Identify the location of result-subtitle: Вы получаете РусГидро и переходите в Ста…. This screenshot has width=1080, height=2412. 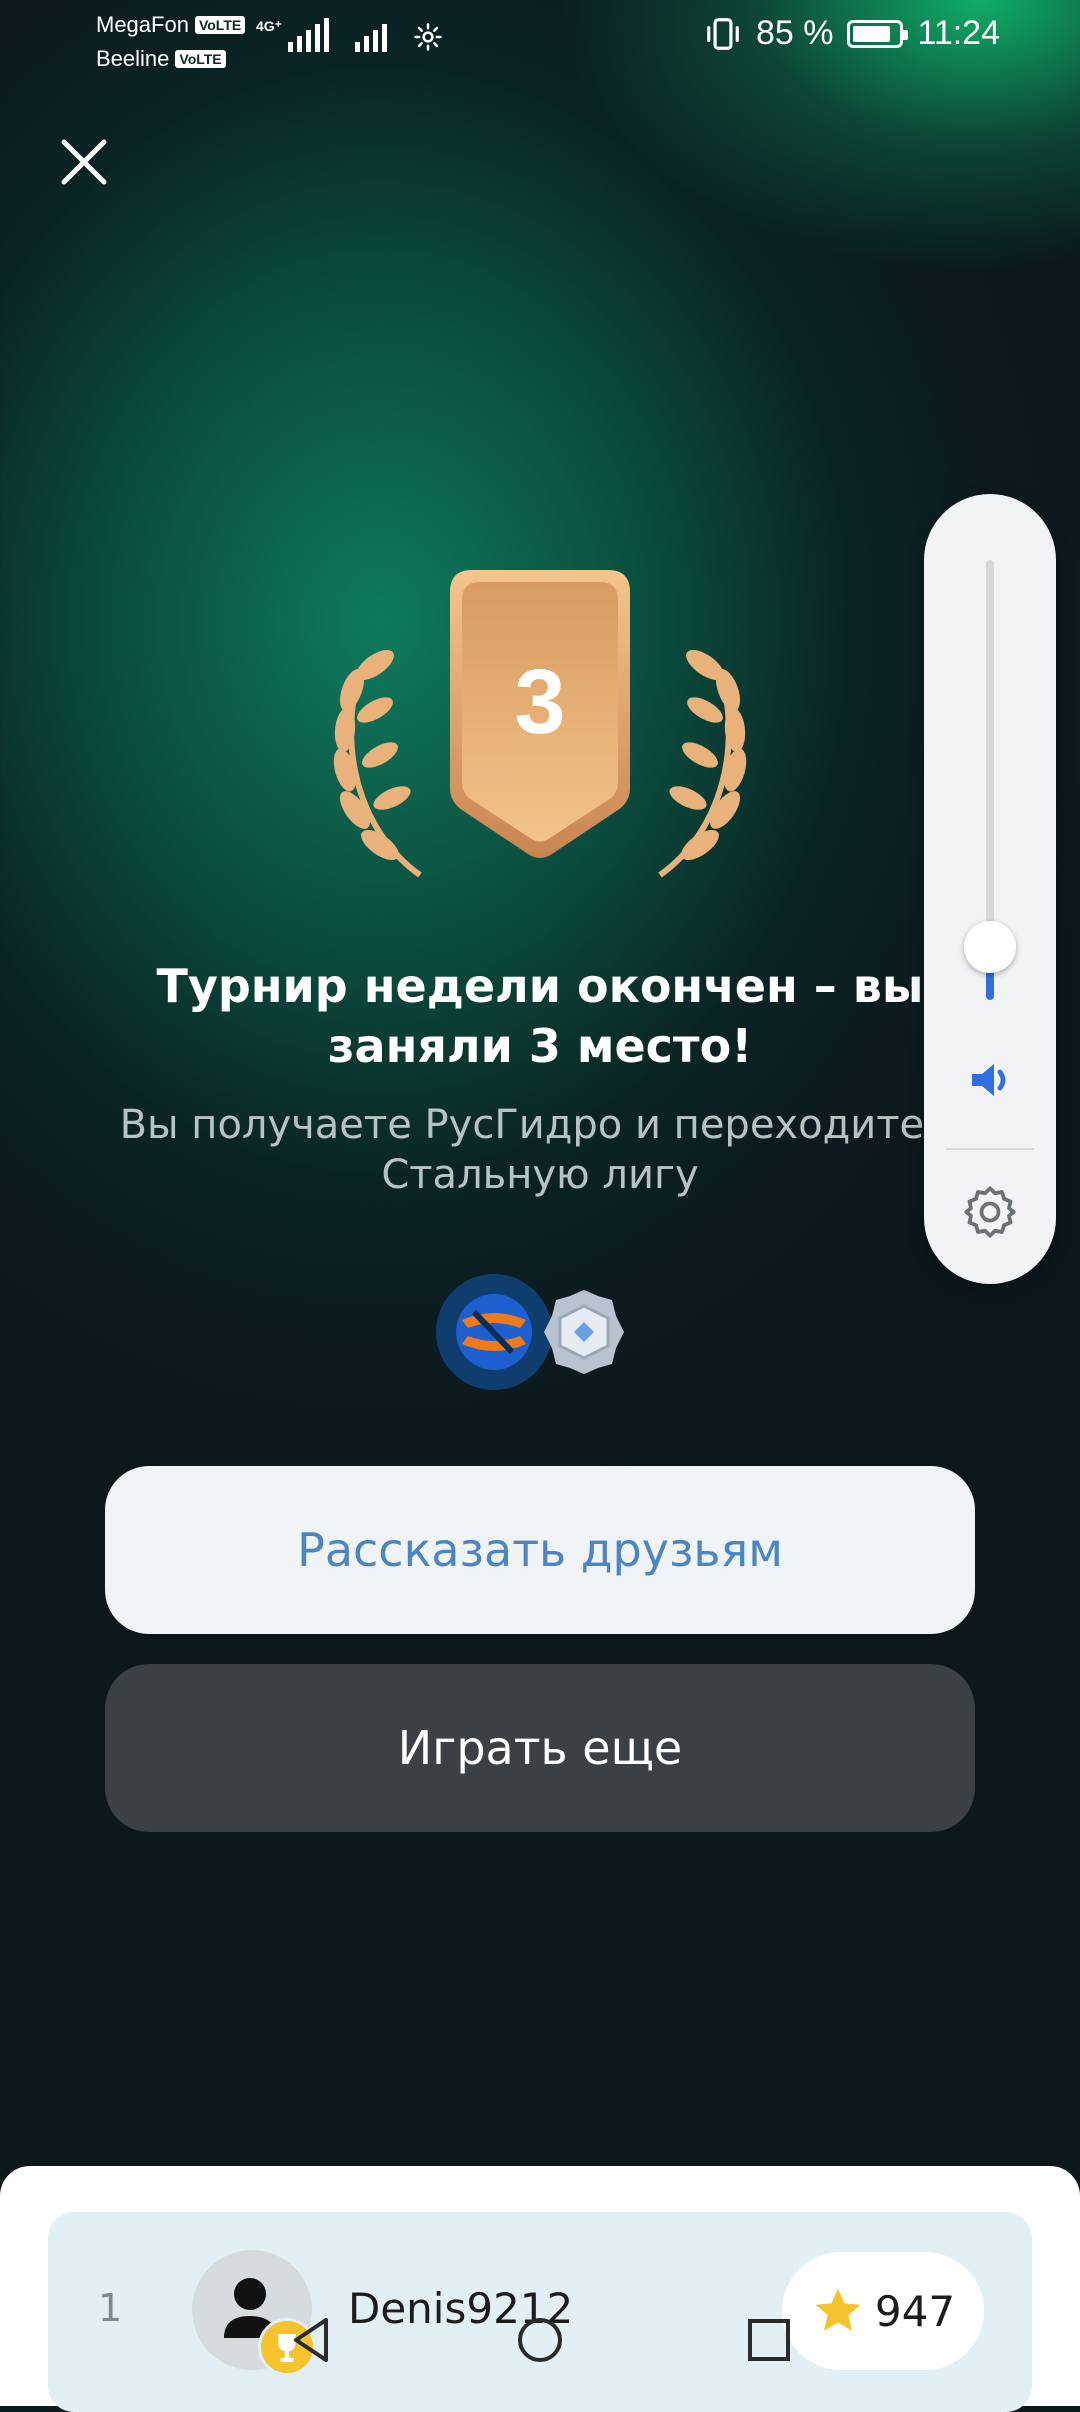
(540, 1150).